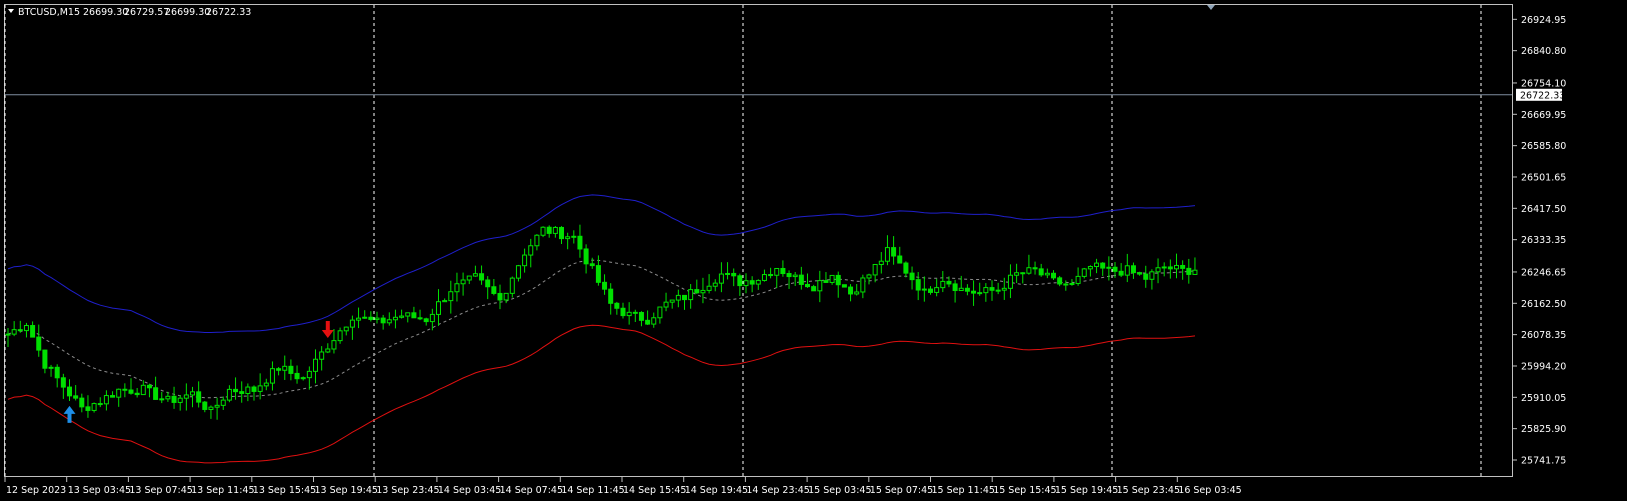 The height and width of the screenshot is (501, 1627). Describe the element at coordinates (284, 490) in the screenshot. I see `time-tick-label: 13 Sep 15:45` at that location.